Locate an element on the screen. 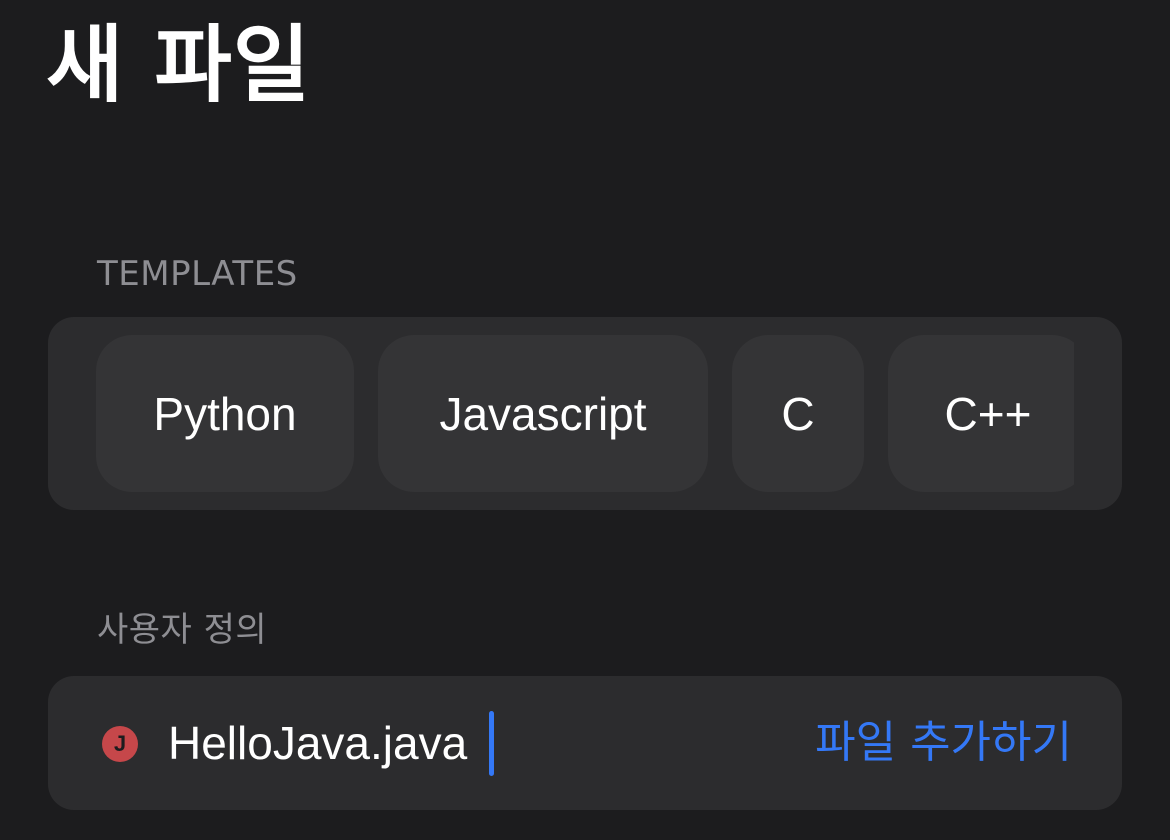  template-c-button: C is located at coordinates (798, 413).